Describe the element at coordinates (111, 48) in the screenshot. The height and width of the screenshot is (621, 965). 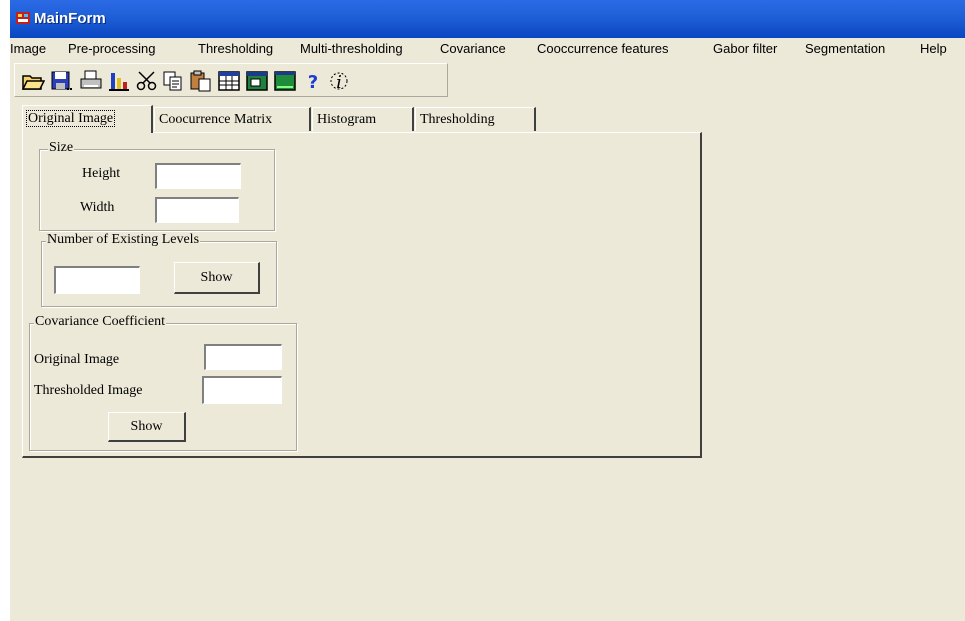
I see `menu-pre-processing: Pre-processing` at that location.